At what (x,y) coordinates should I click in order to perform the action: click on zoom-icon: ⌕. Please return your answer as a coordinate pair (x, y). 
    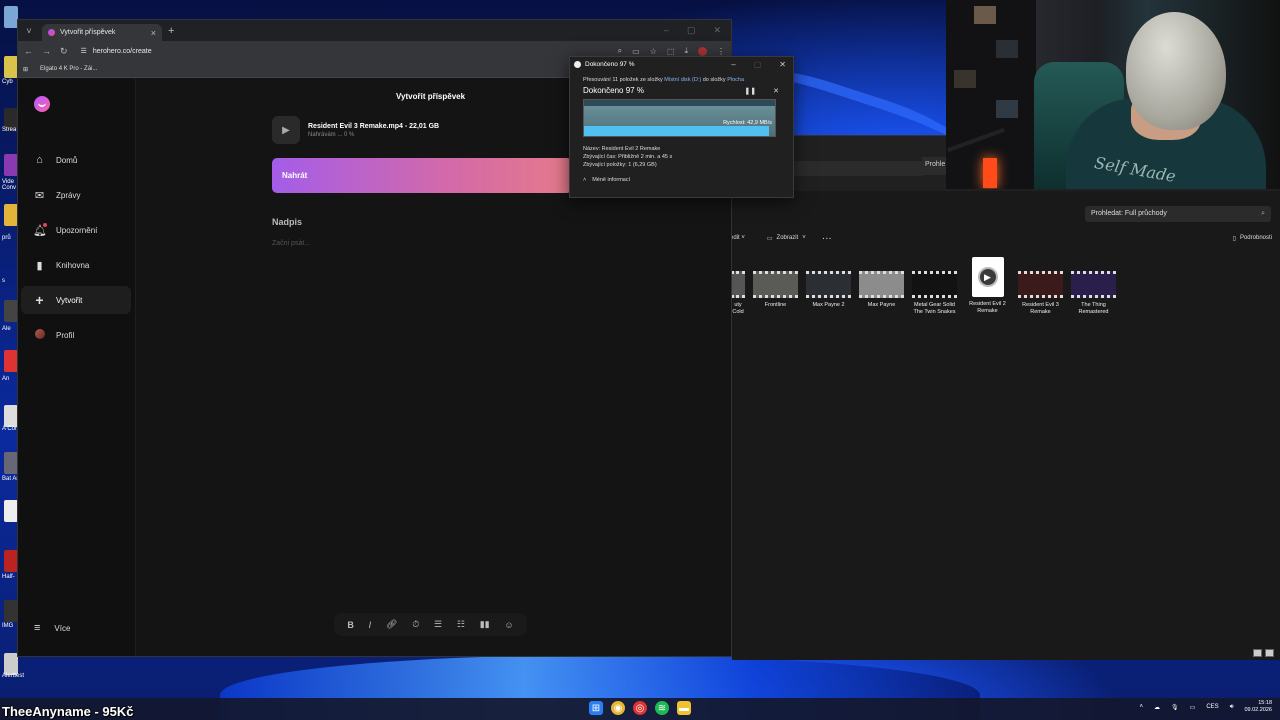
    Looking at the image, I should click on (620, 51).